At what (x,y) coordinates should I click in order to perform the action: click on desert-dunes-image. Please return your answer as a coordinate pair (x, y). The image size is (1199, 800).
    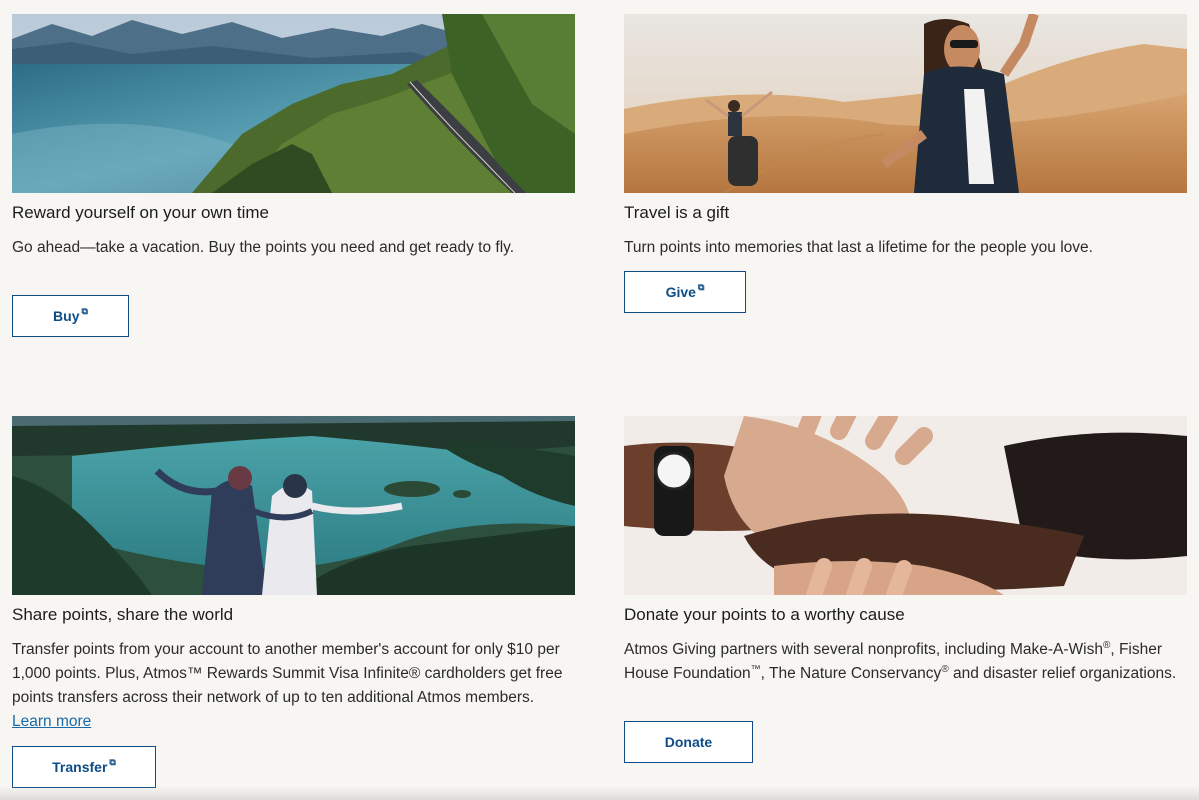
    Looking at the image, I should click on (905, 103).